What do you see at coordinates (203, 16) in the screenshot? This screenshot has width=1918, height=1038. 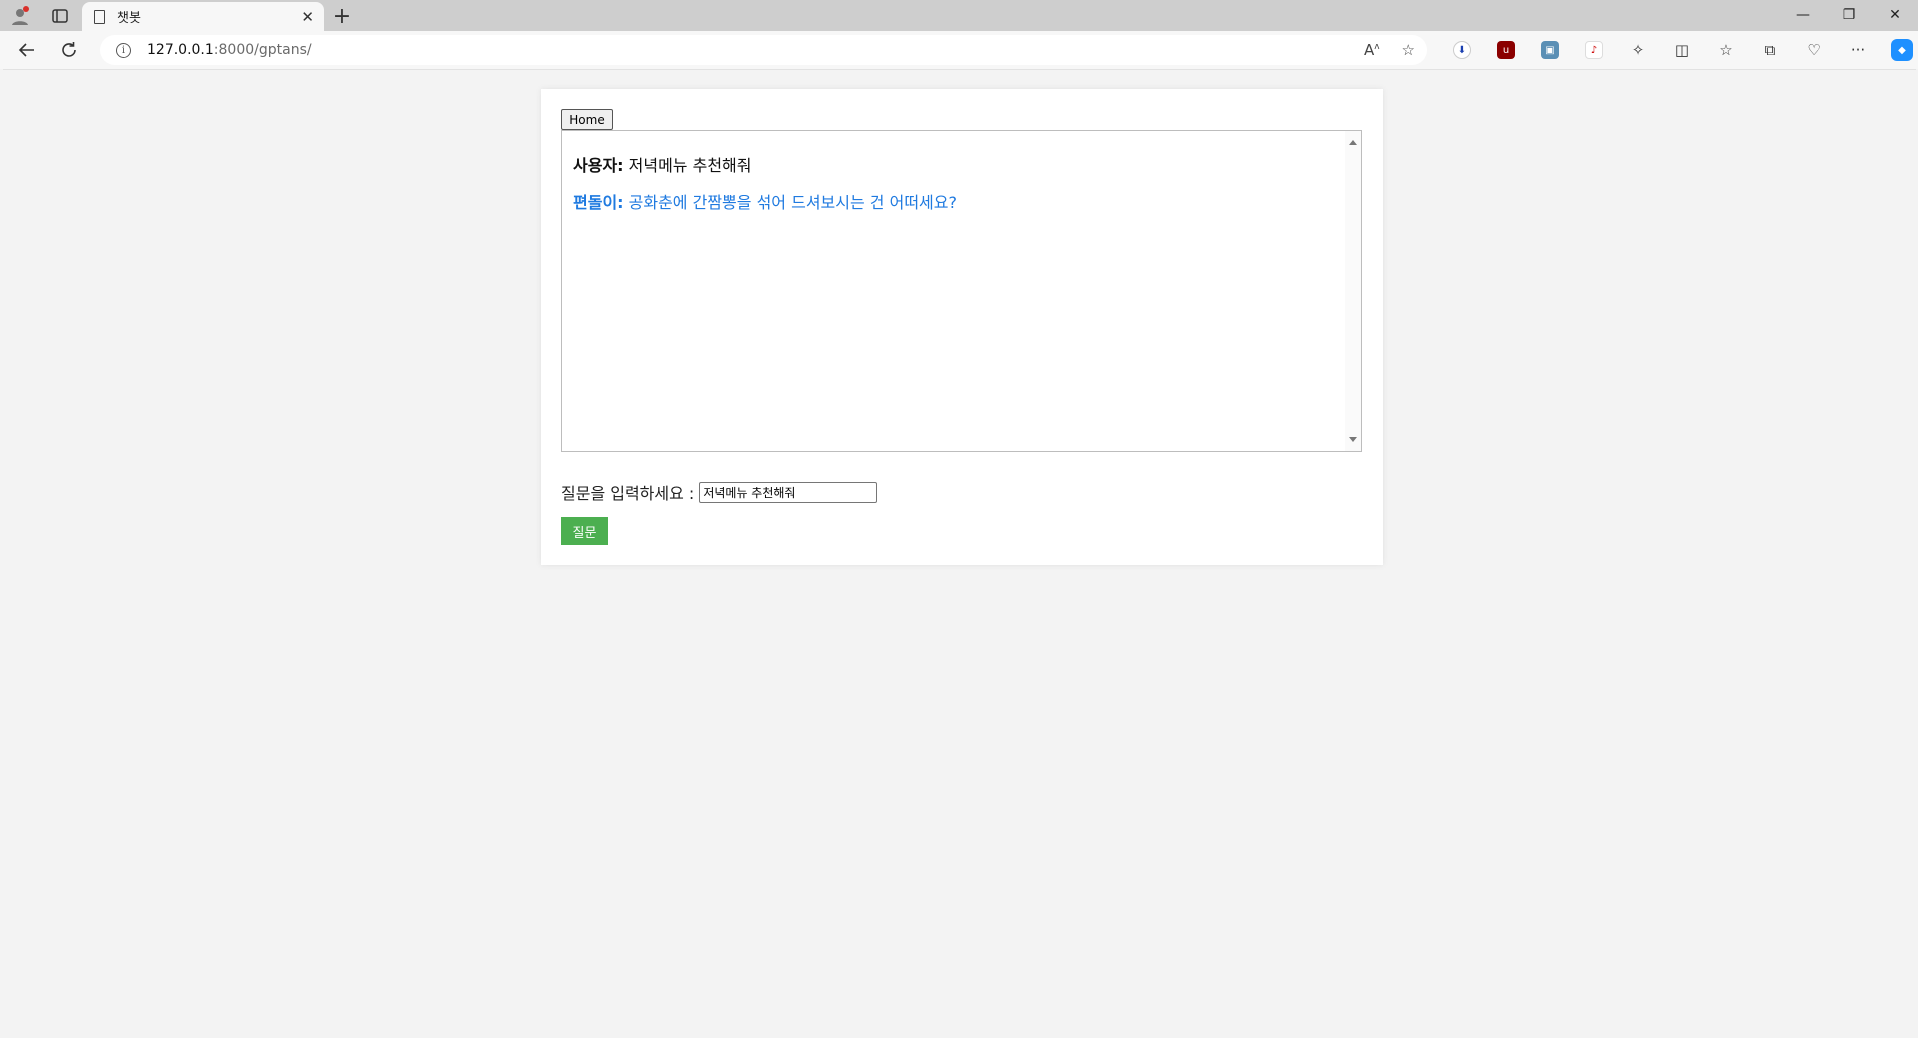 I see `tab-chatbot: 챗봇 ✕` at bounding box center [203, 16].